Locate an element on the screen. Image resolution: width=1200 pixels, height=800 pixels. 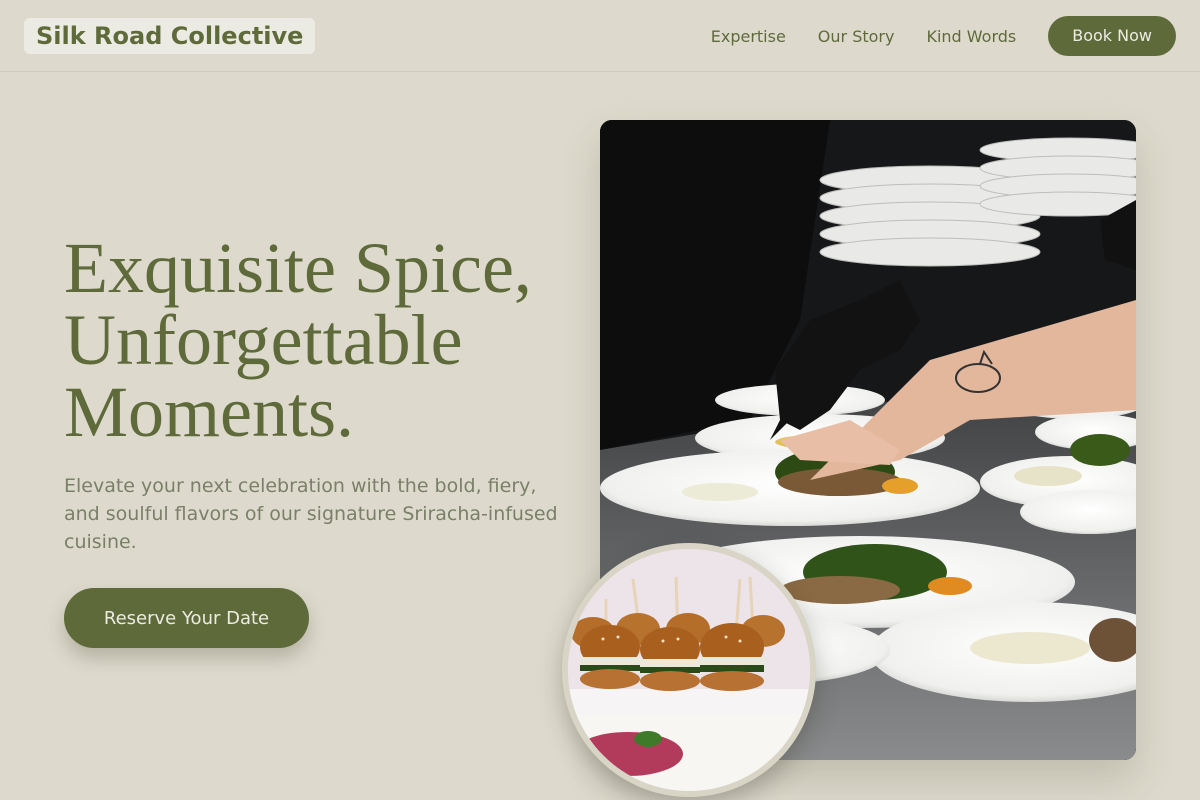
sliders-photo is located at coordinates (689, 670).